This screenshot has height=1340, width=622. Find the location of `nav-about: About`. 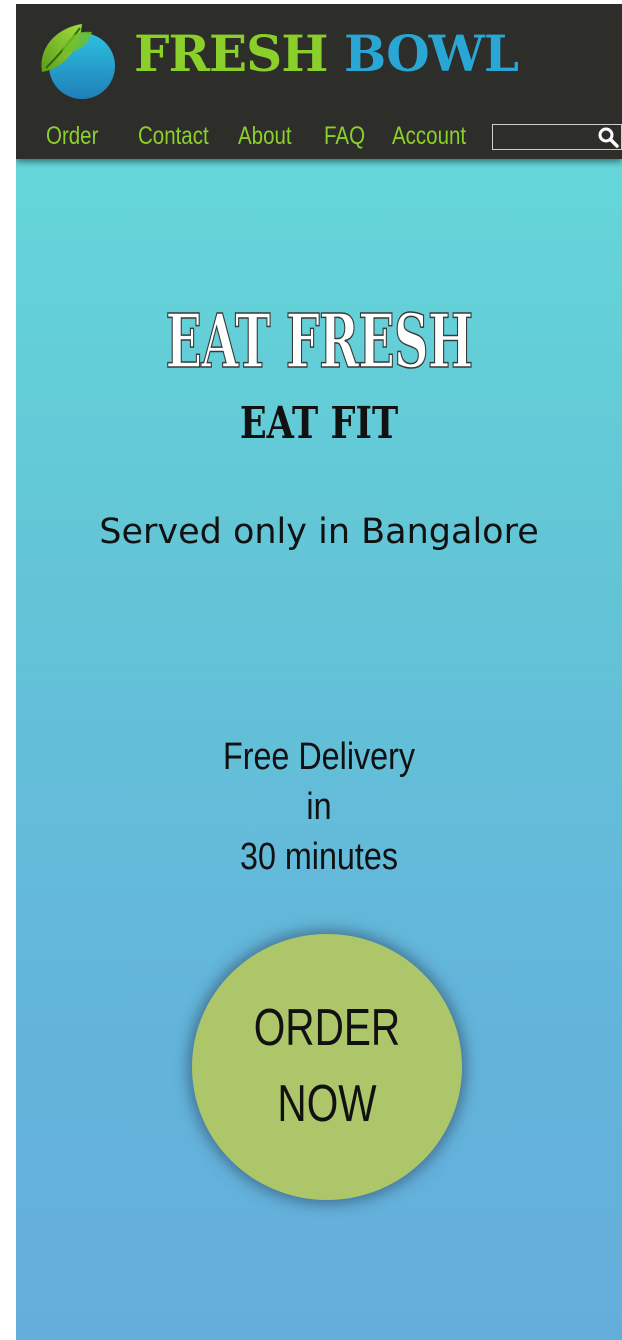

nav-about: About is located at coordinates (265, 136).